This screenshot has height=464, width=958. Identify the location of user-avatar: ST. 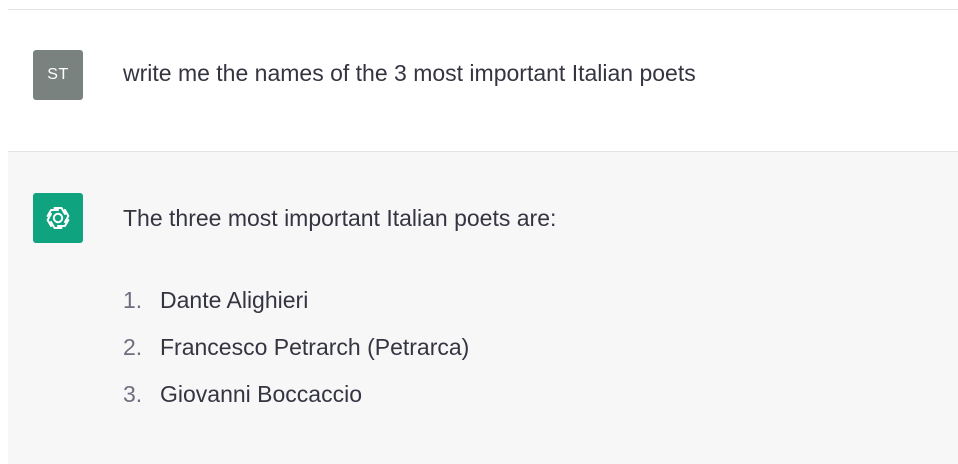
(58, 75).